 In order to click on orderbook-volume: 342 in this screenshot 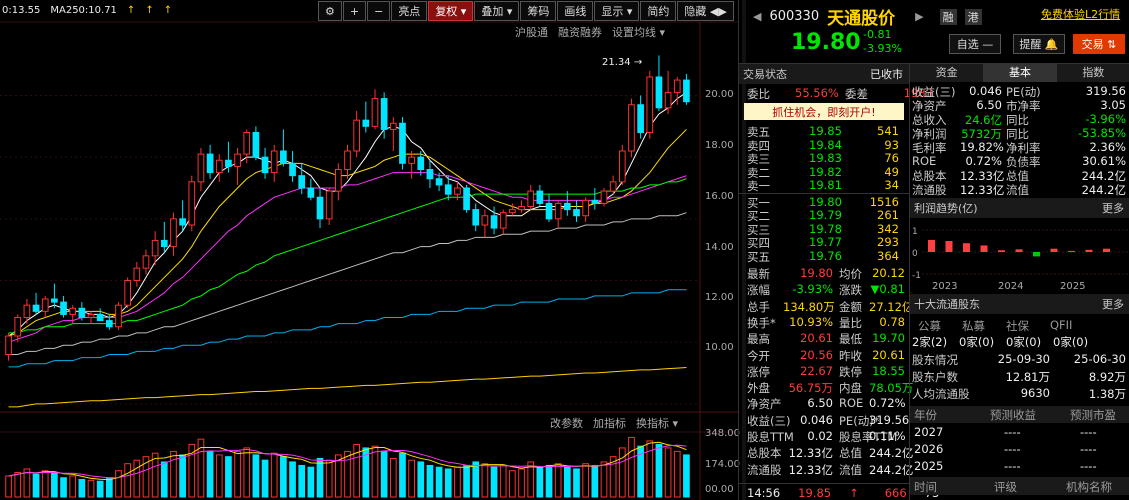, I will do `click(888, 228)`.